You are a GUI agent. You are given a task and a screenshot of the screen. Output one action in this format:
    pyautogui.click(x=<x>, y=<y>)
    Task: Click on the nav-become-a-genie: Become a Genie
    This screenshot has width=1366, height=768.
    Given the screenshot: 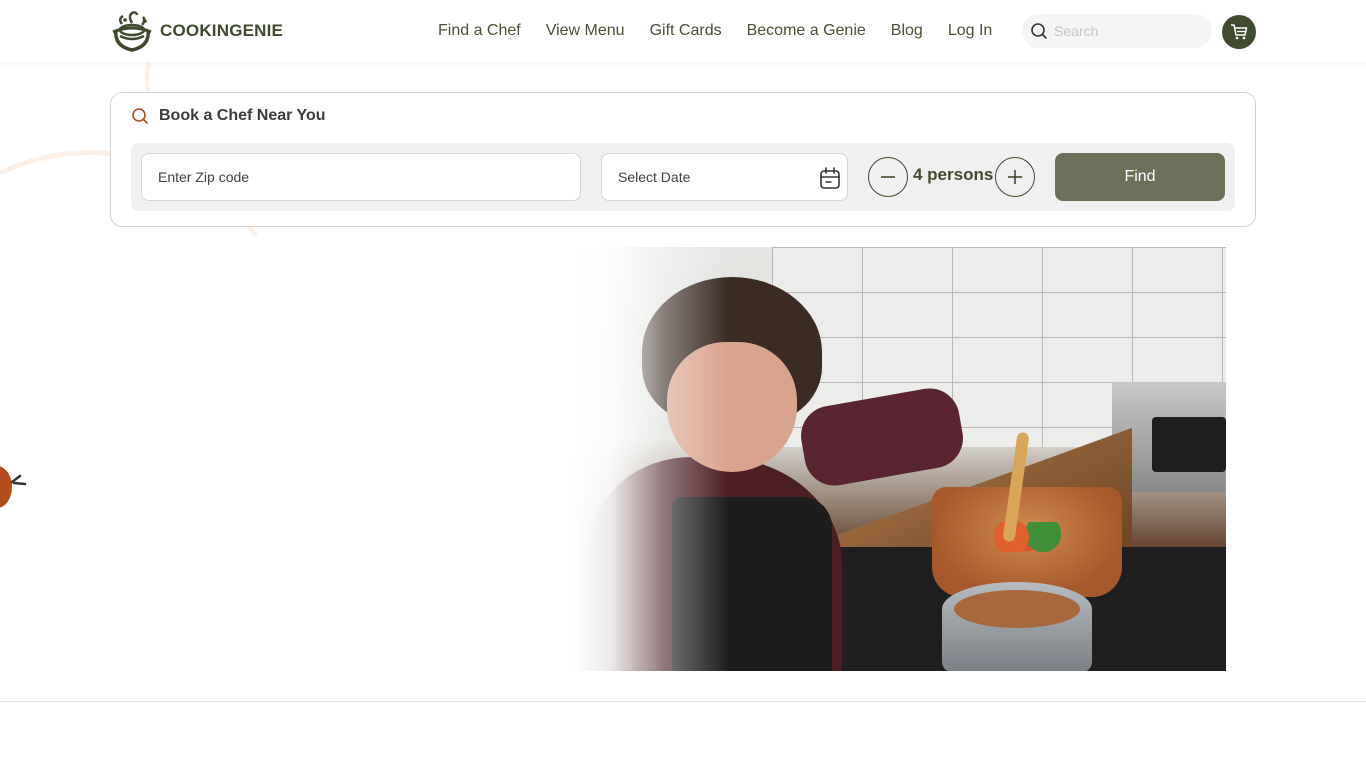 What is the action you would take?
    pyautogui.click(x=806, y=31)
    